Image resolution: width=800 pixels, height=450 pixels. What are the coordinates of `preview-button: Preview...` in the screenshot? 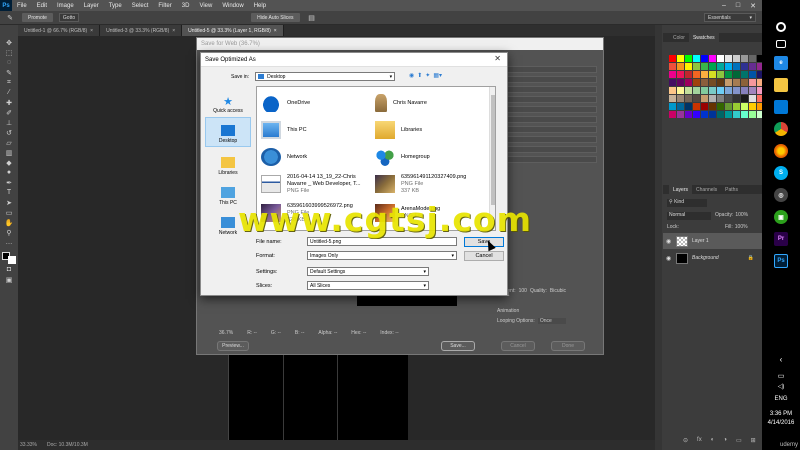 It's located at (233, 346).